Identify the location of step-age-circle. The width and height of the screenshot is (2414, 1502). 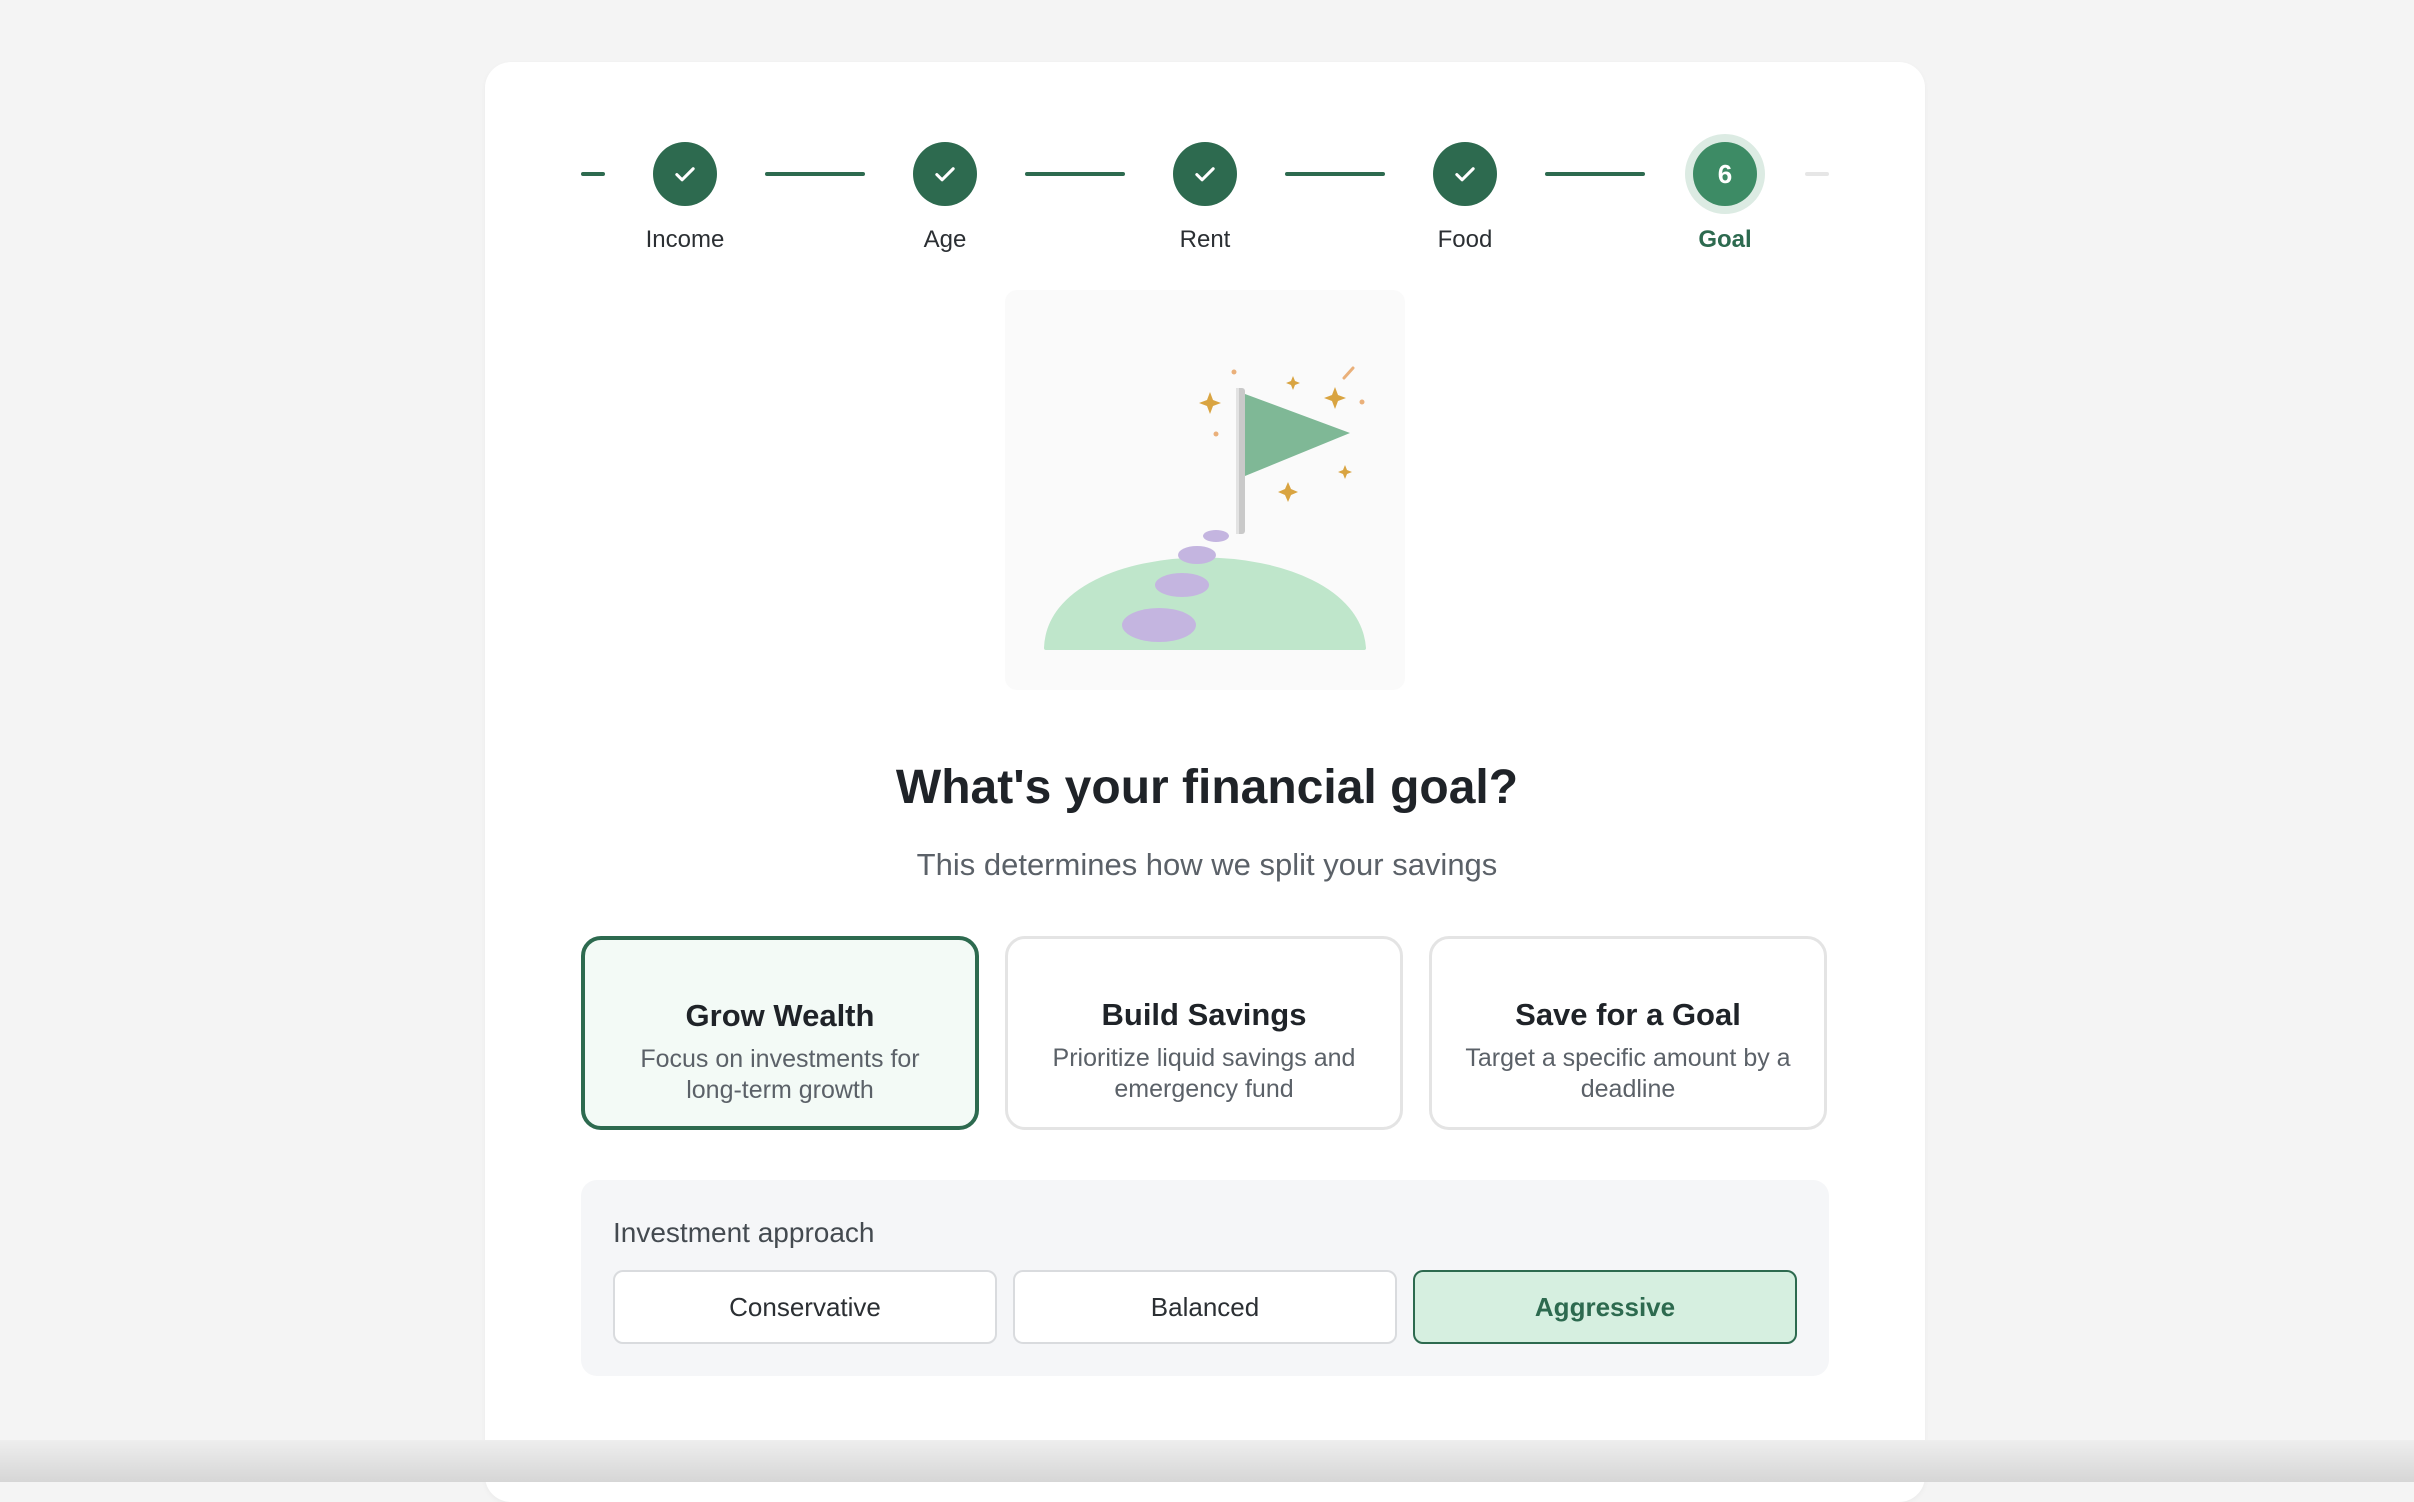
(945, 174).